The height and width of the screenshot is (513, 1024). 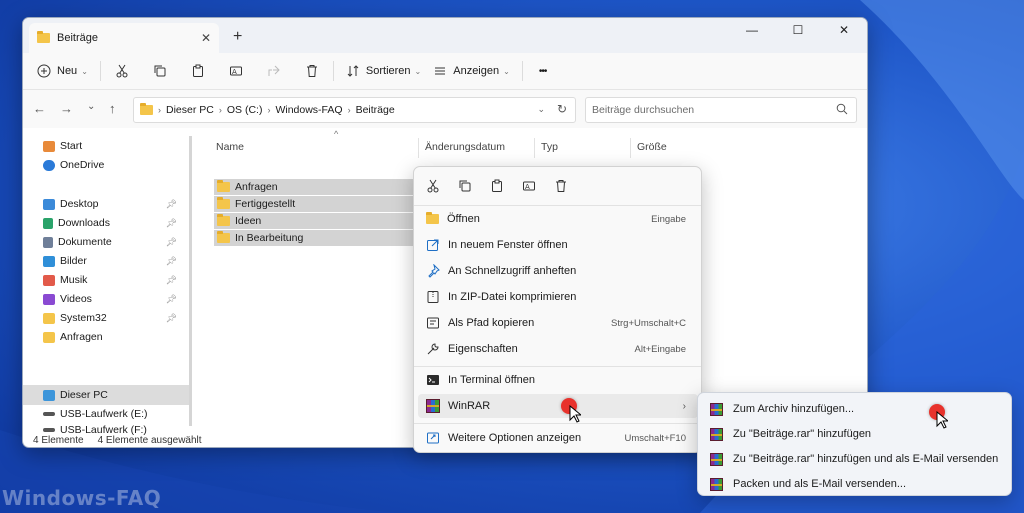 What do you see at coordinates (190, 281) in the screenshot?
I see `sidebar-scrollbar` at bounding box center [190, 281].